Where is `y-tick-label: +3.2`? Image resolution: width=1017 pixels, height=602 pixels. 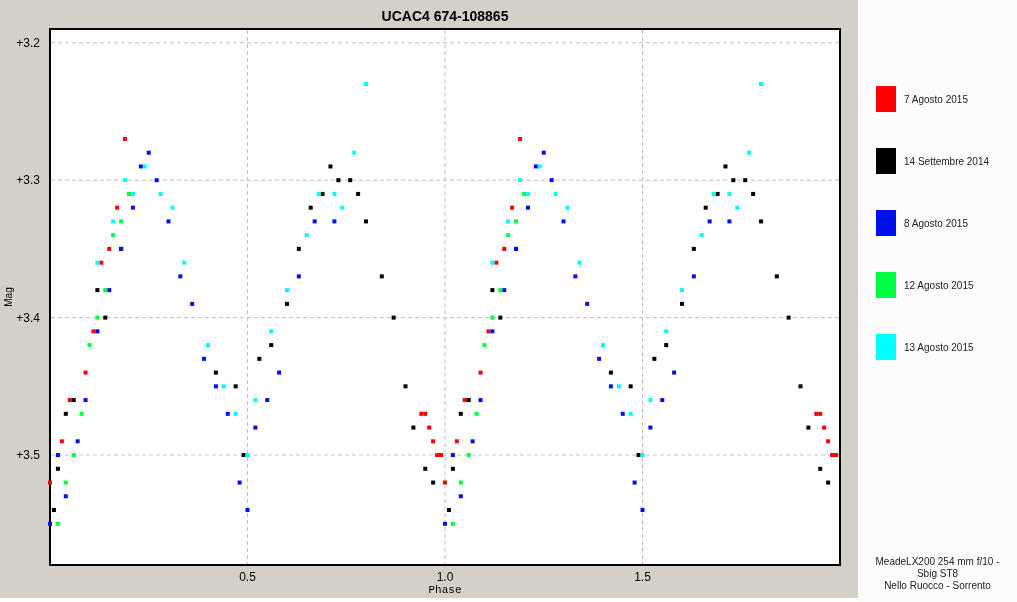 y-tick-label: +3.2 is located at coordinates (28, 42).